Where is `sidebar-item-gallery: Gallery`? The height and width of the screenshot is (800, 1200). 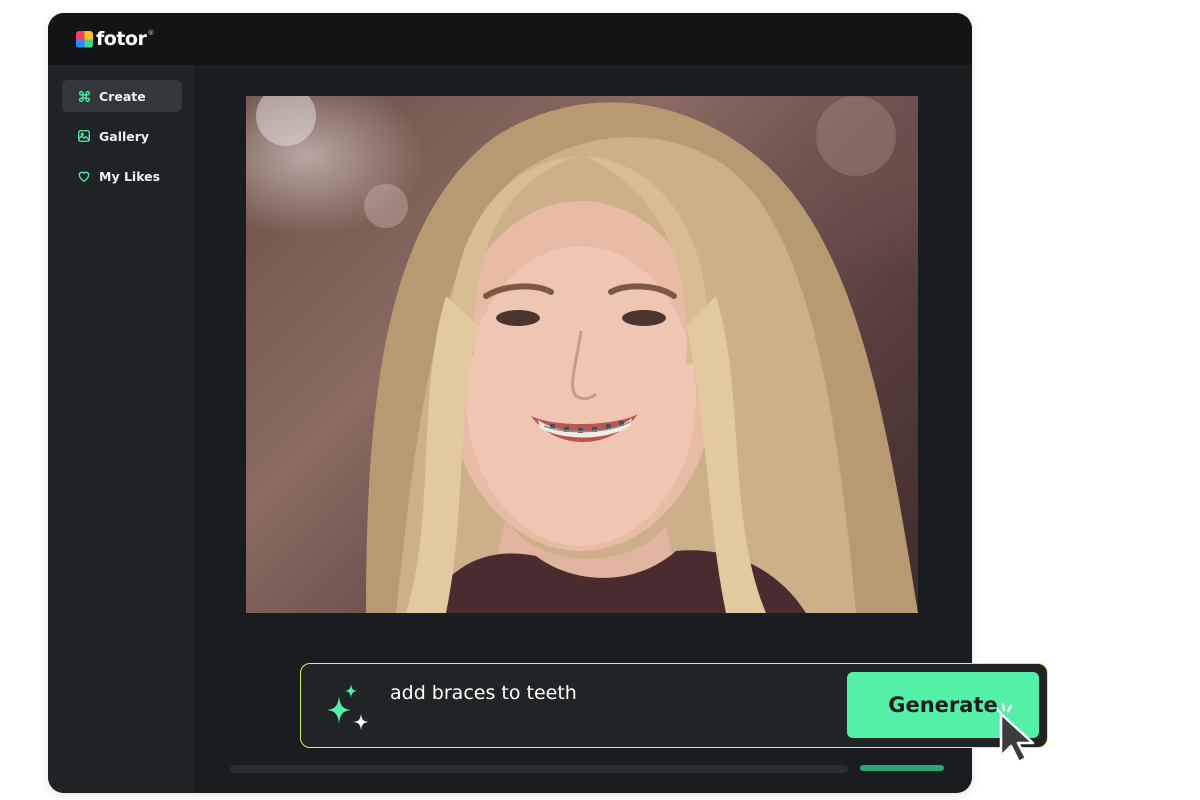 sidebar-item-gallery: Gallery is located at coordinates (122, 136).